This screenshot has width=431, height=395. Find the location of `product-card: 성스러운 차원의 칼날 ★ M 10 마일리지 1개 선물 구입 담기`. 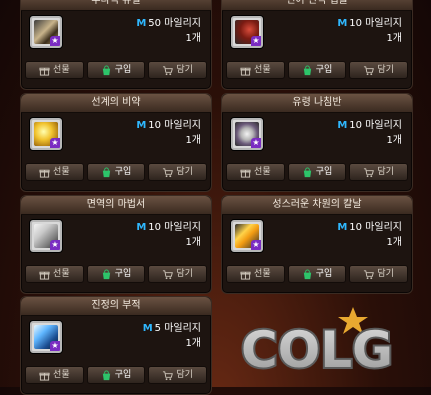

product-card: 성스러운 차원의 칼날 ★ M 10 마일리지 1개 선물 구입 담기 is located at coordinates (317, 244).